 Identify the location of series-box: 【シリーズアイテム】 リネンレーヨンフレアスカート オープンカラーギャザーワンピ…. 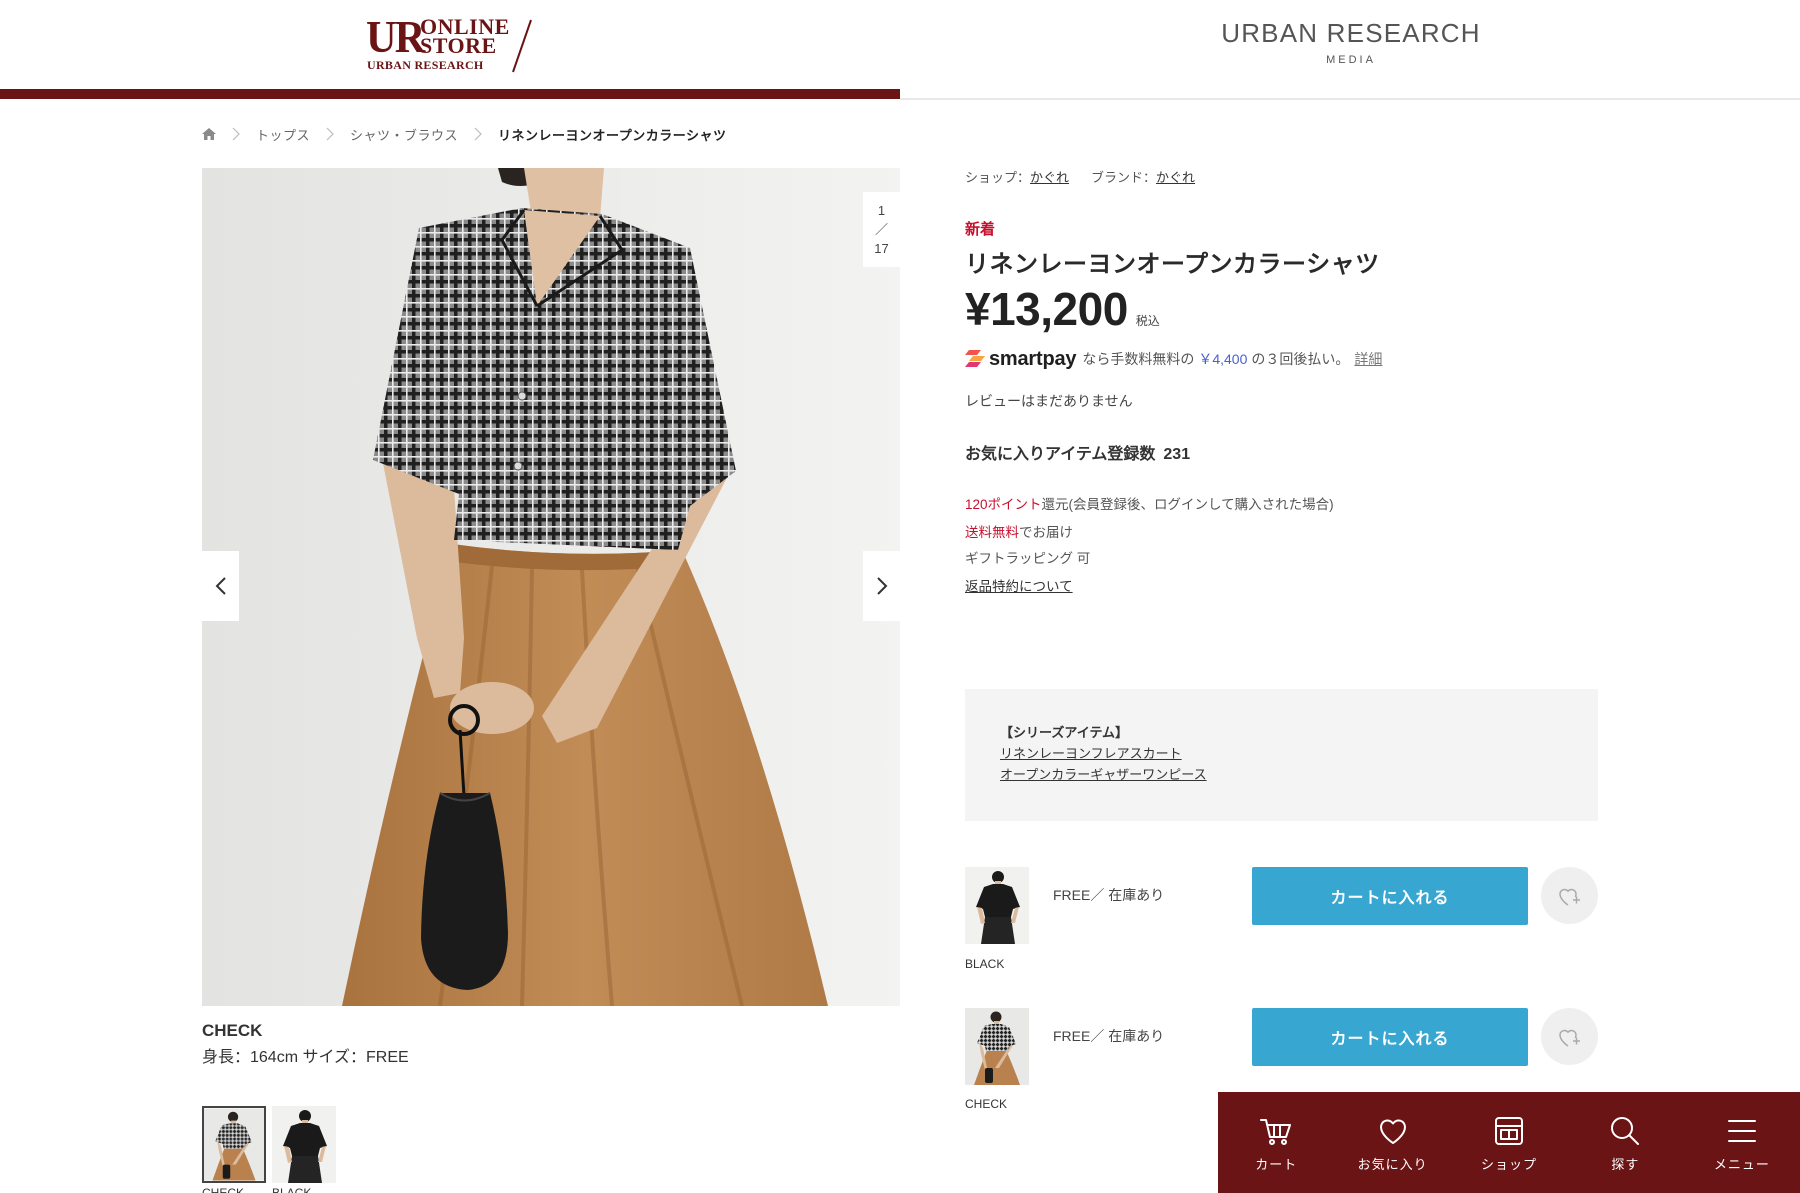
(1281, 755).